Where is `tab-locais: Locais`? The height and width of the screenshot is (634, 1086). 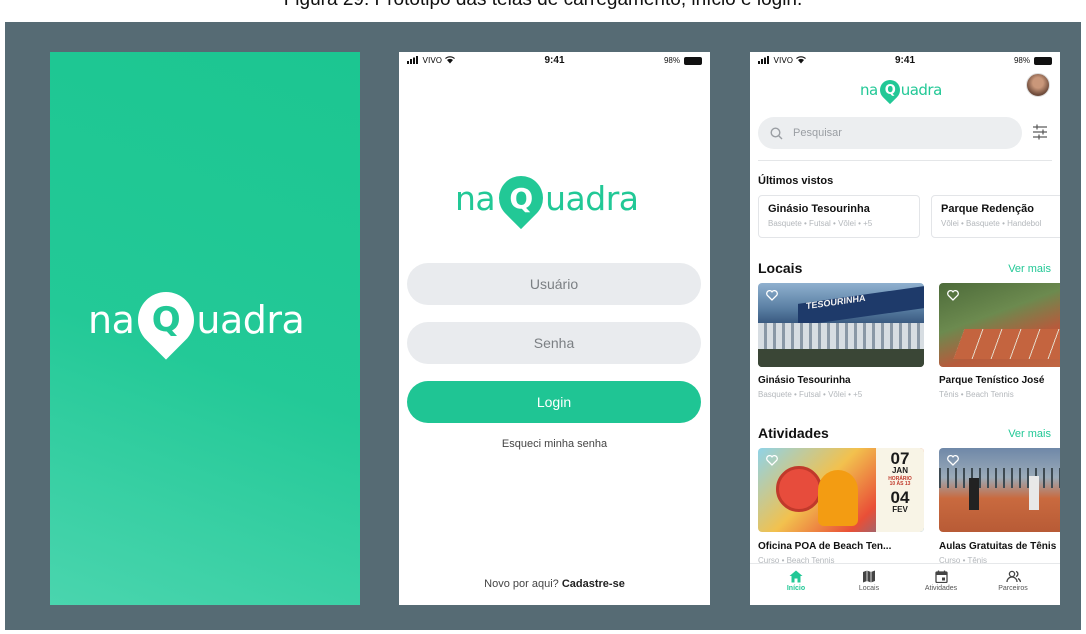 tab-locais: Locais is located at coordinates (869, 581).